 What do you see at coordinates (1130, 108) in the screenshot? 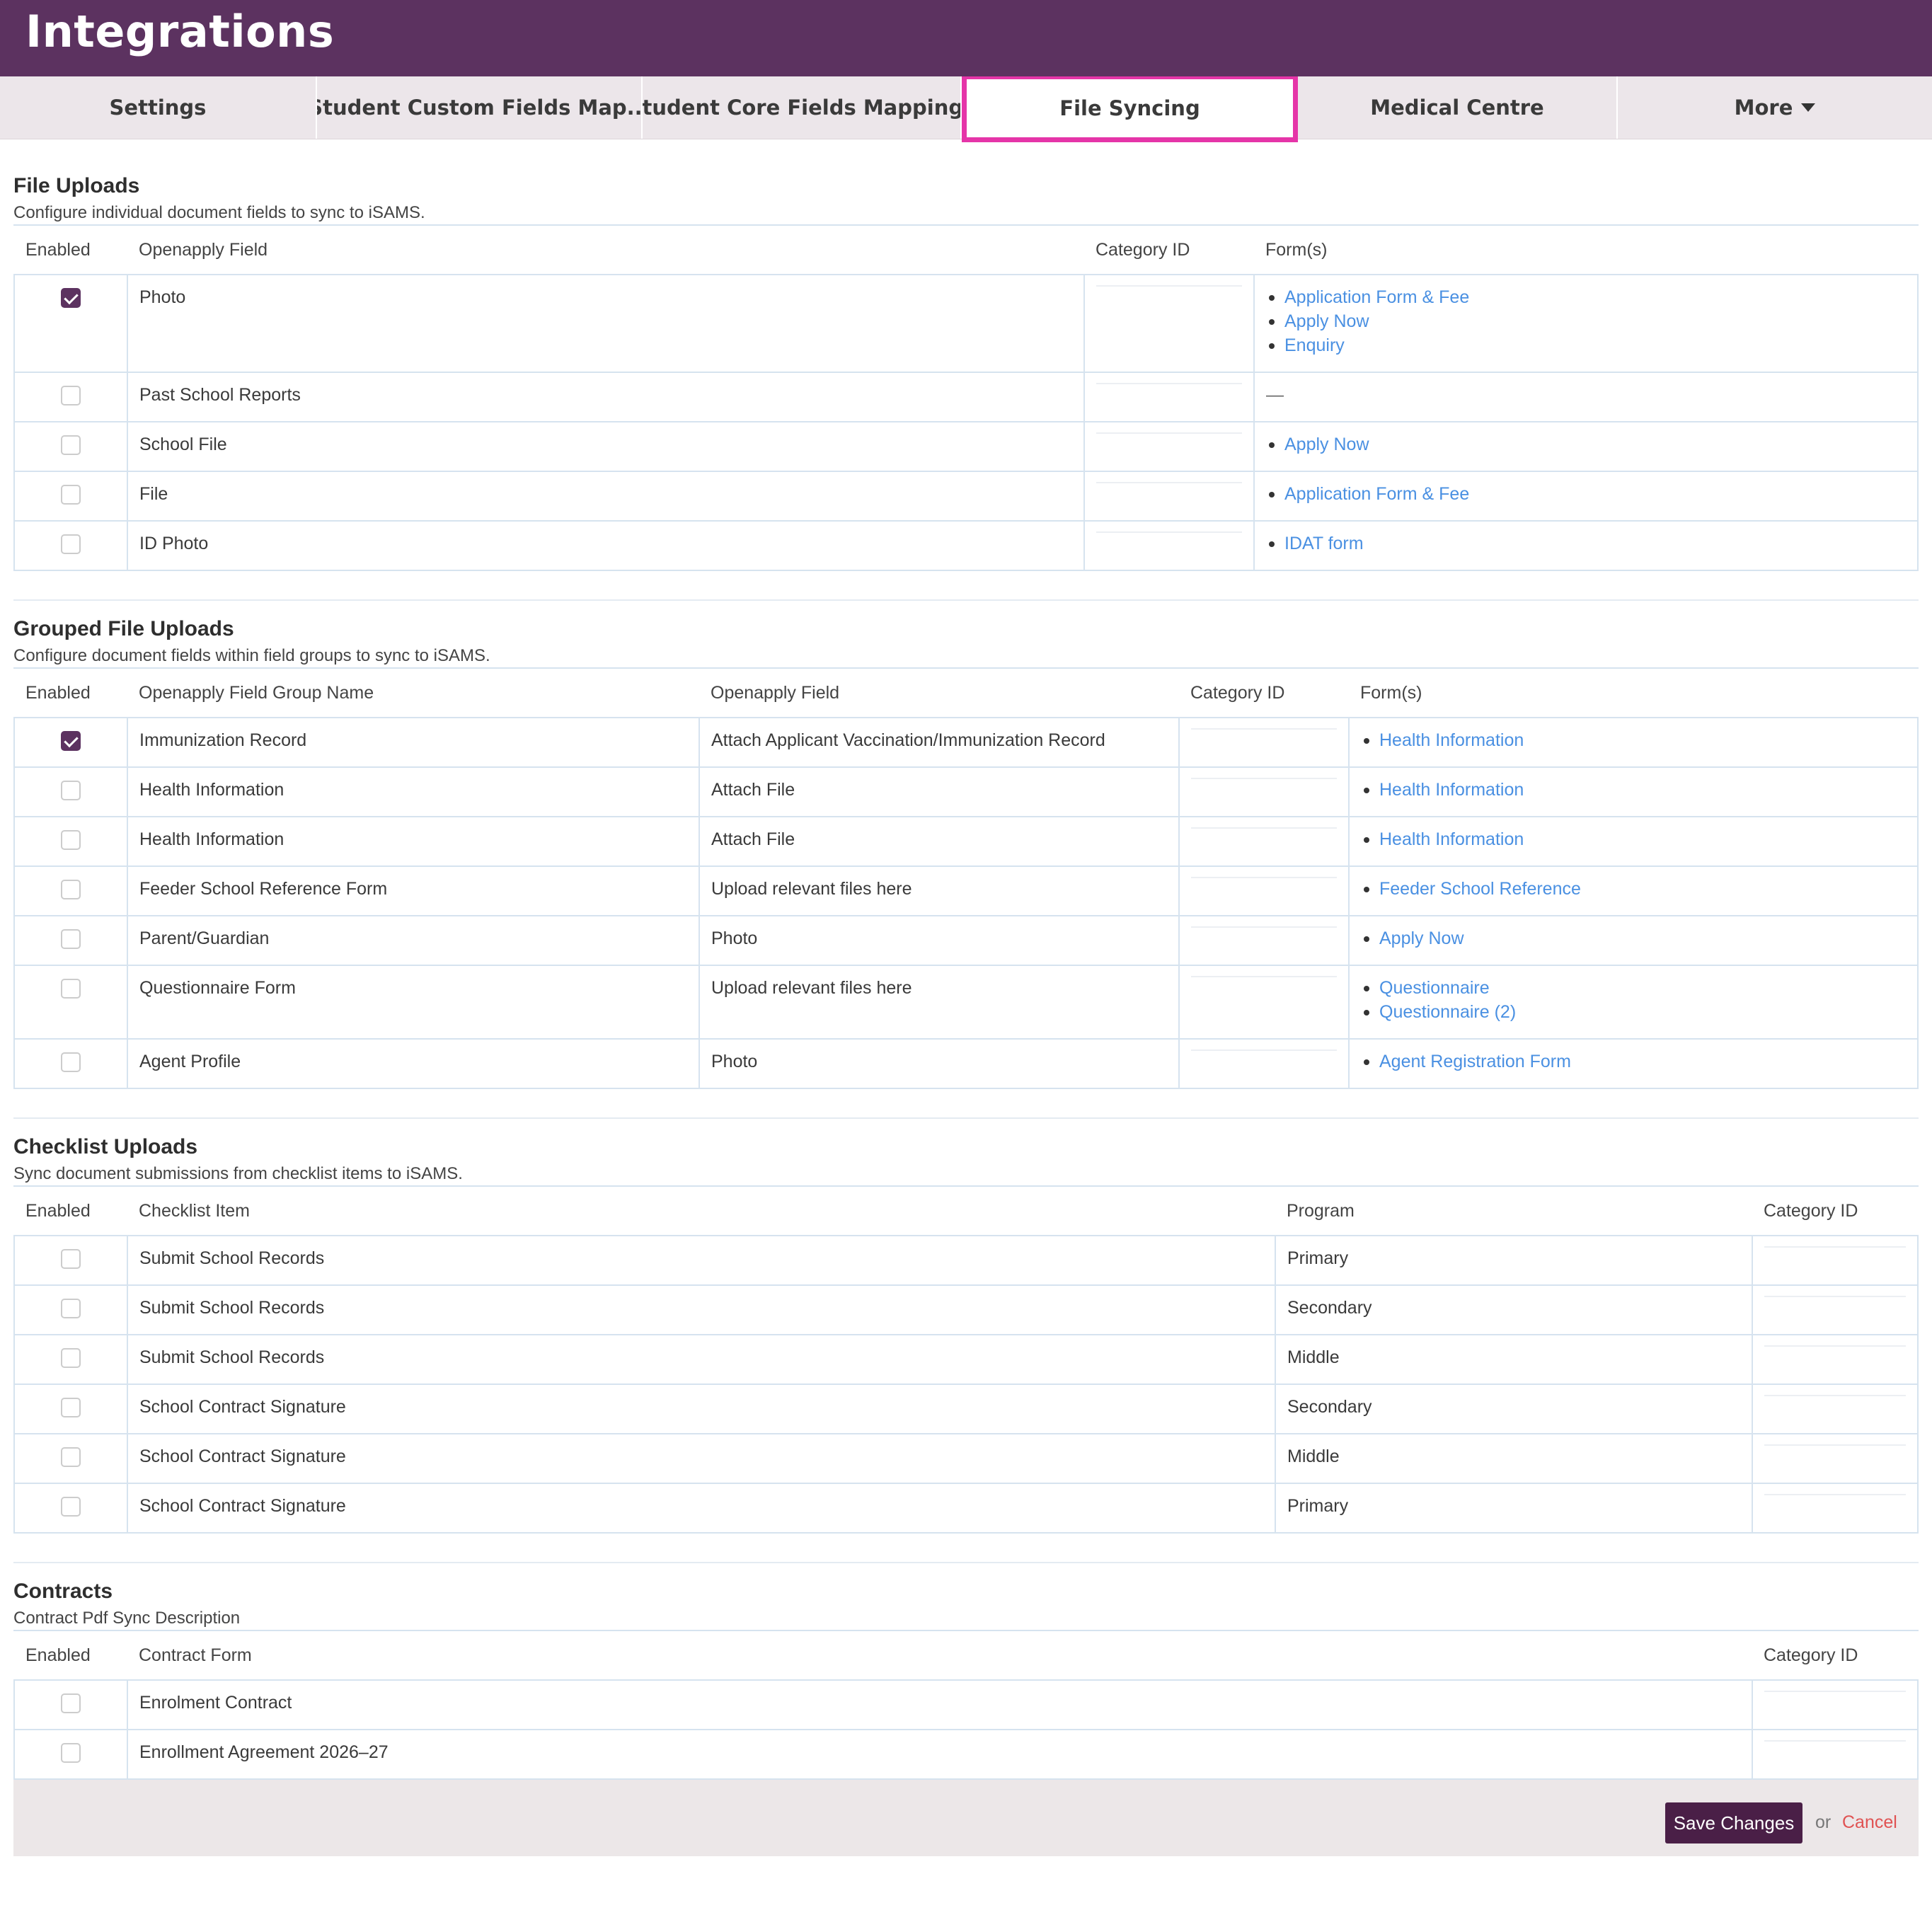
I see `tab-file-syncing: File Syncing` at bounding box center [1130, 108].